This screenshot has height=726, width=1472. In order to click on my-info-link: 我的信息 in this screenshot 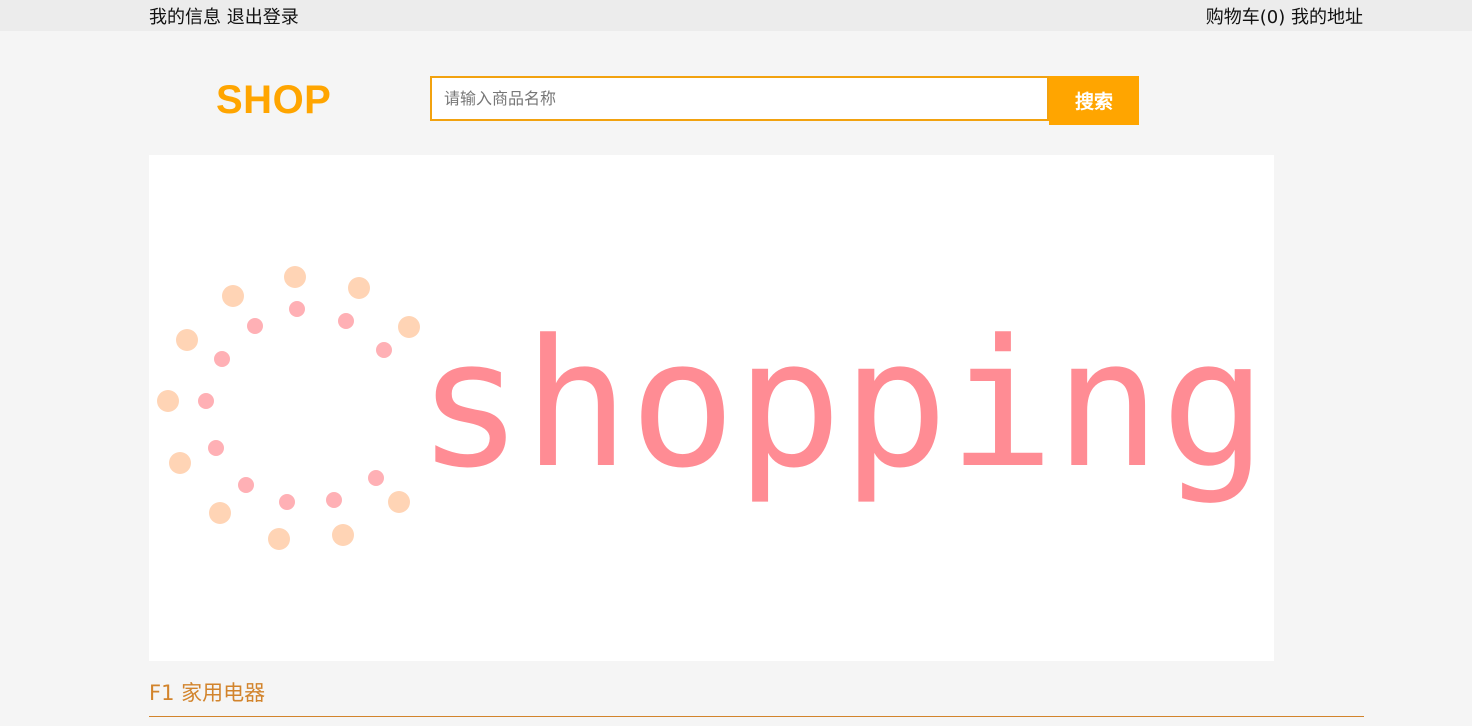, I will do `click(185, 17)`.